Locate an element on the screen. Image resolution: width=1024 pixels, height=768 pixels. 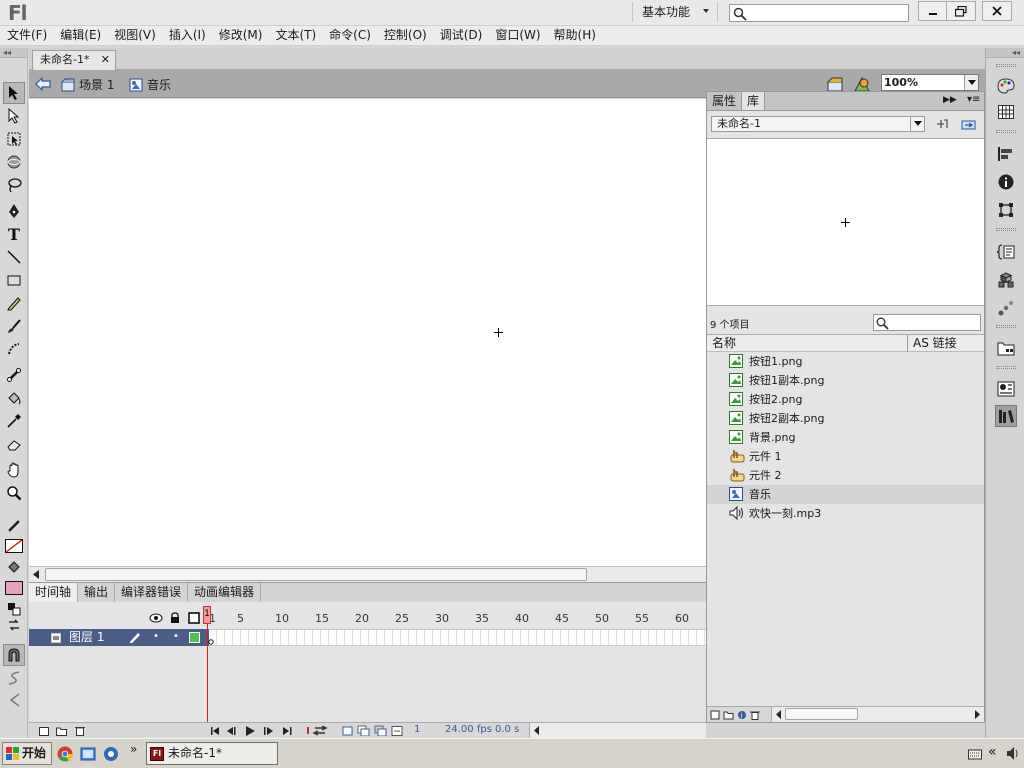
free-transform-tool is located at coordinates (14, 139).